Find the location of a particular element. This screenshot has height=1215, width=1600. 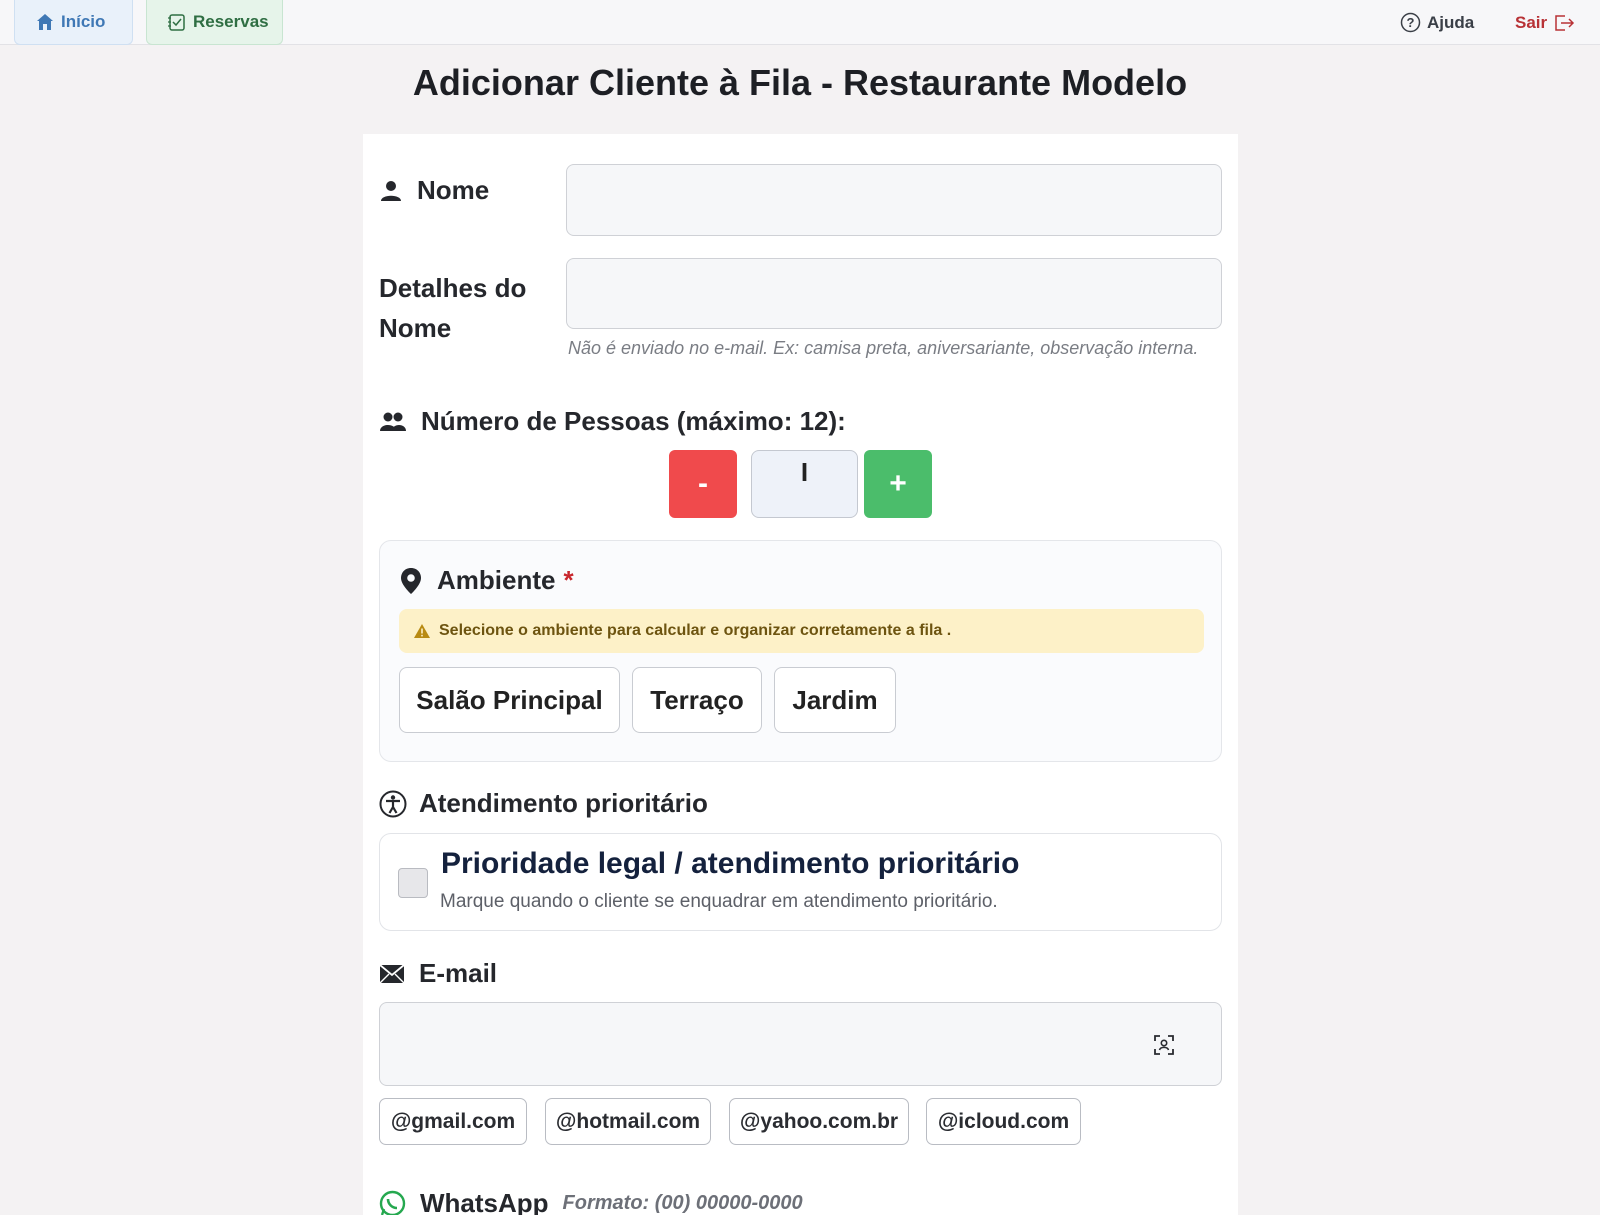

nav-inicio-button: Início is located at coordinates (73, 22).